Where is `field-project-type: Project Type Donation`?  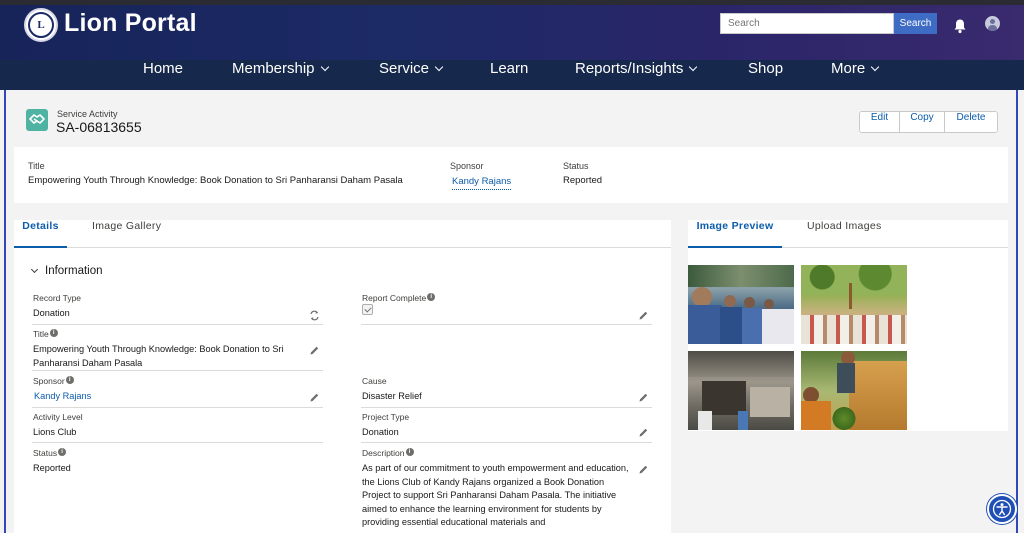 field-project-type: Project Type Donation is located at coordinates (506, 427).